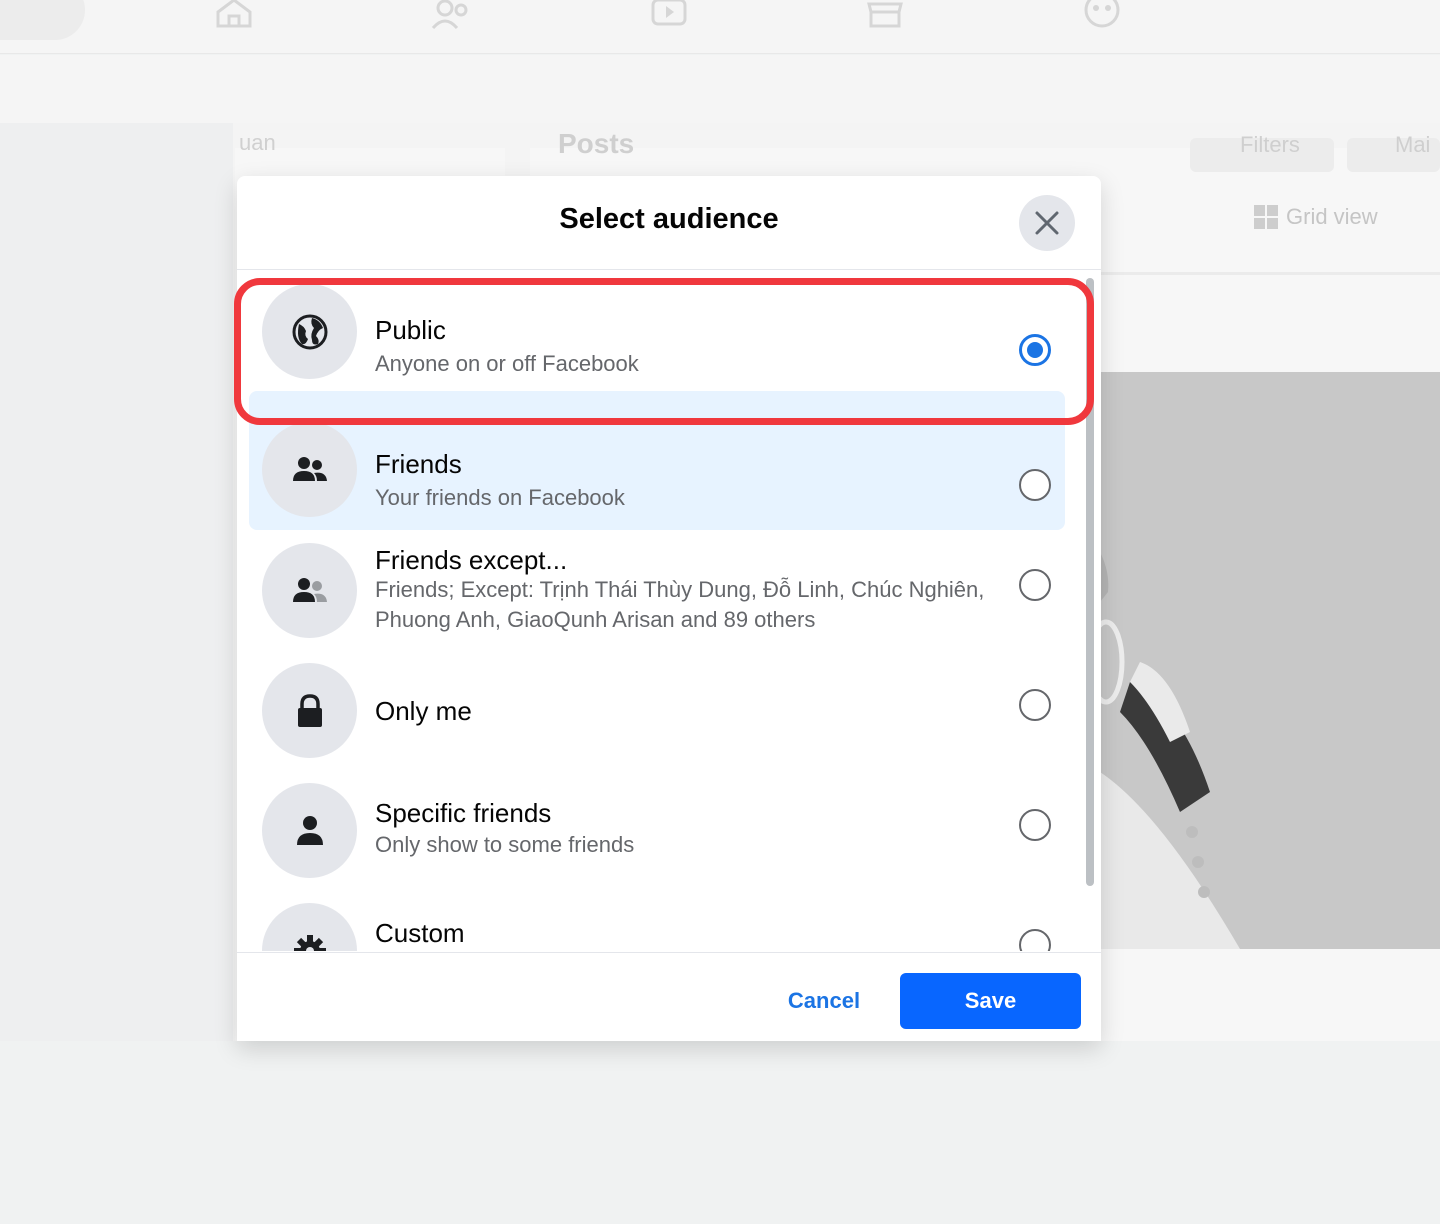  Describe the element at coordinates (1270, 144) in the screenshot. I see `filters-label: Filters` at that location.